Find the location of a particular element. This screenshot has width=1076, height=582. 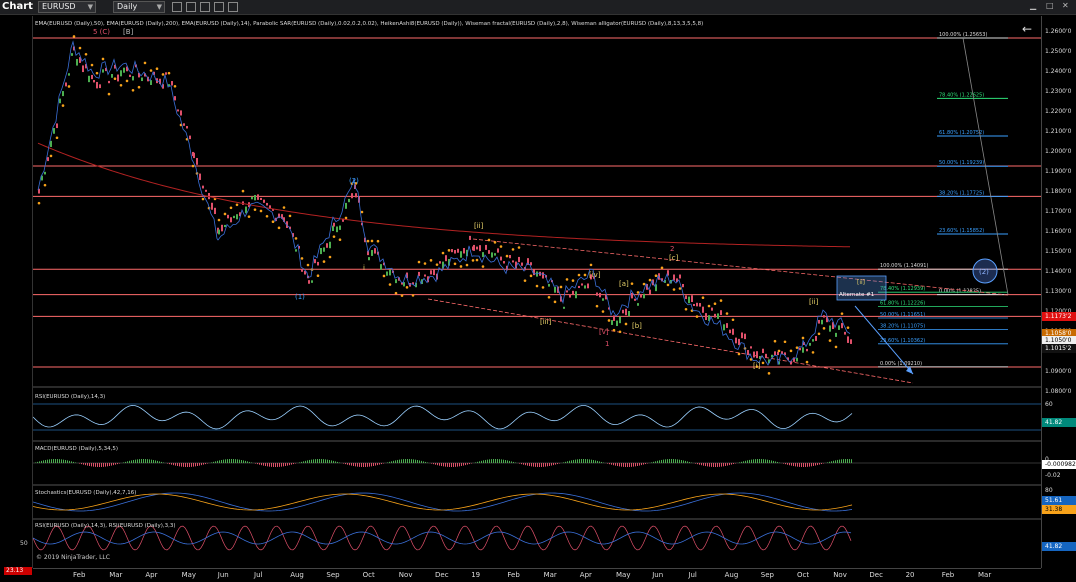

time-axis-tick: Mar is located at coordinates (116, 575).